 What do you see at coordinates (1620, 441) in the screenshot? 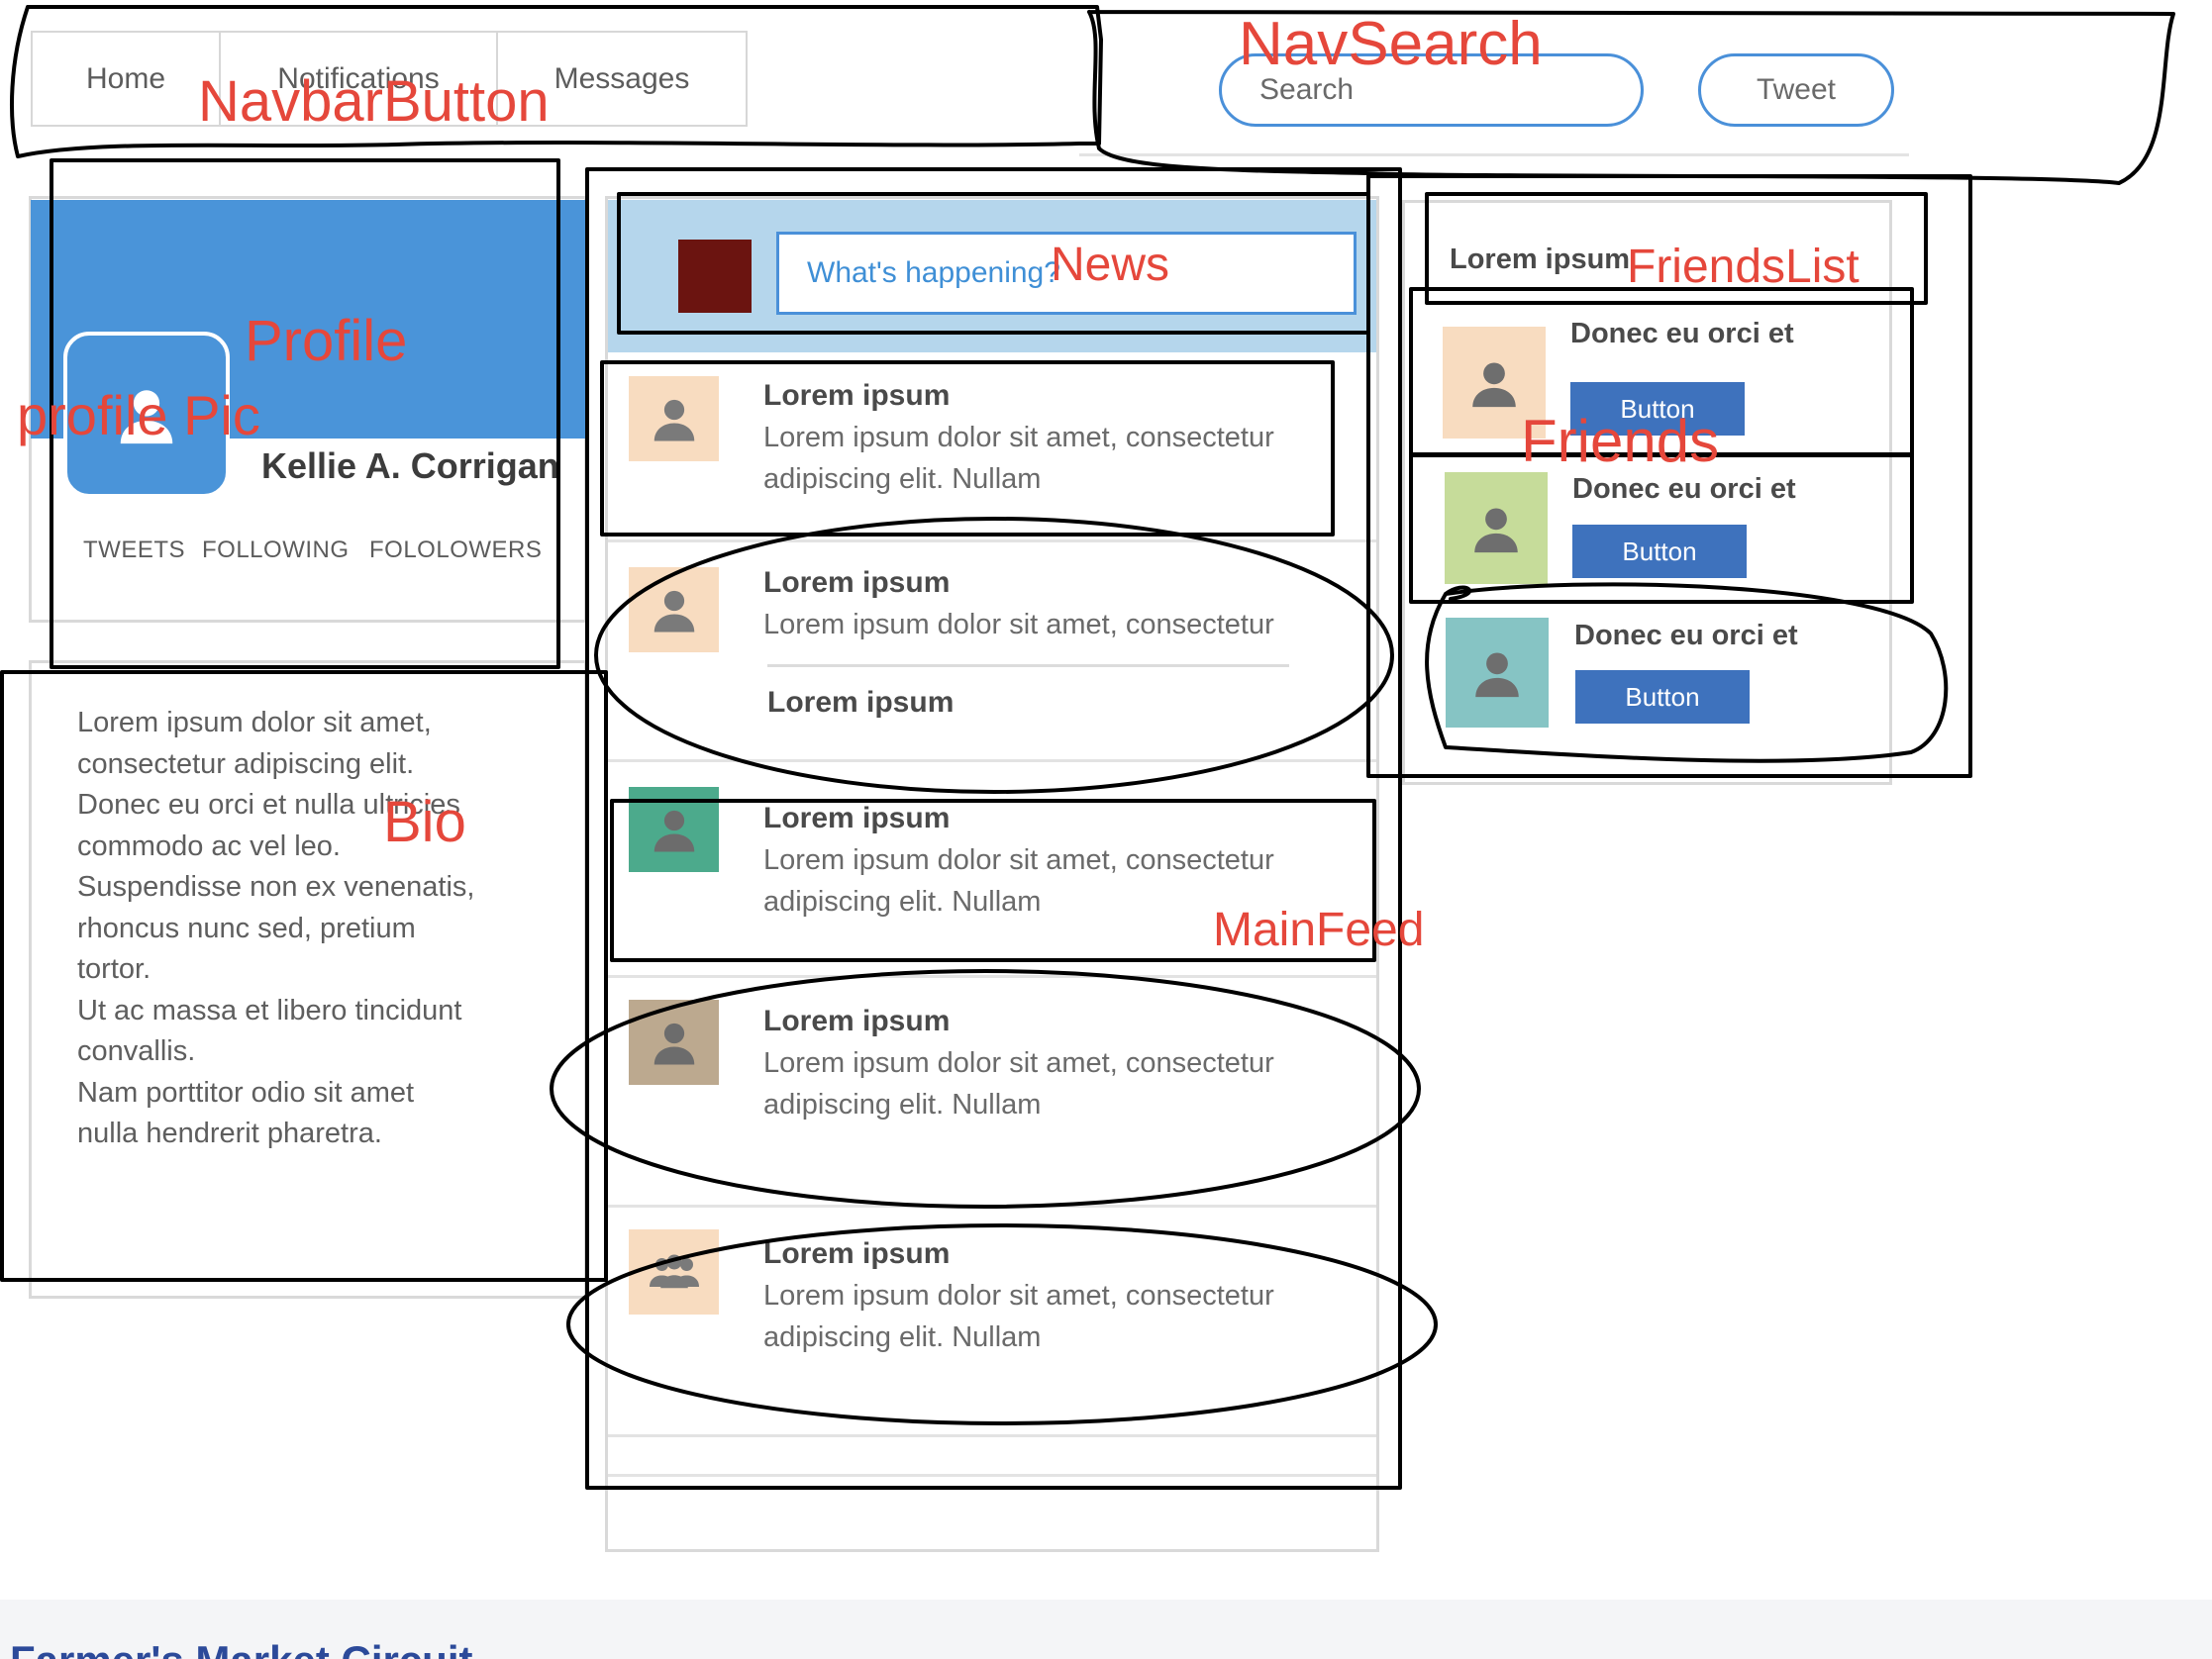
I see `annotation-friends: Friends` at bounding box center [1620, 441].